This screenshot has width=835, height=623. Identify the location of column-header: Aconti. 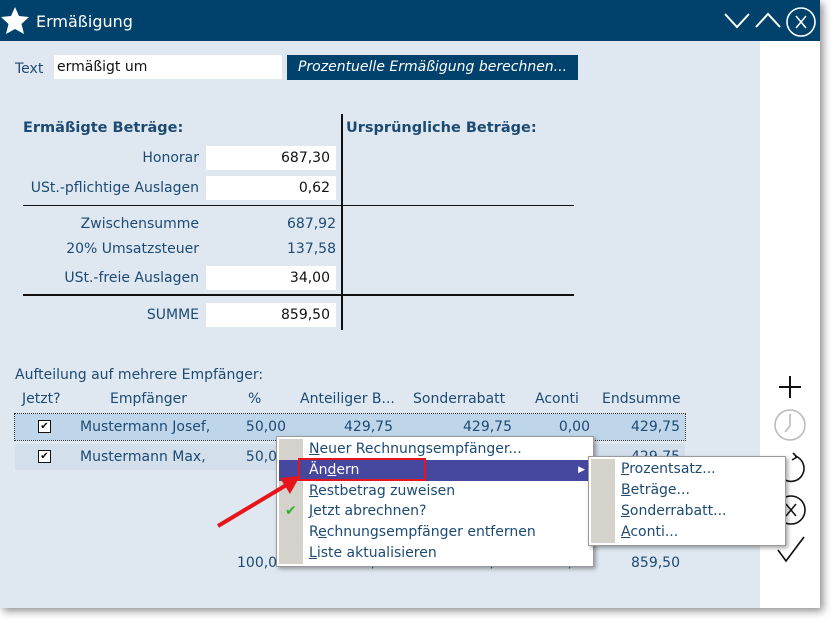
(557, 399).